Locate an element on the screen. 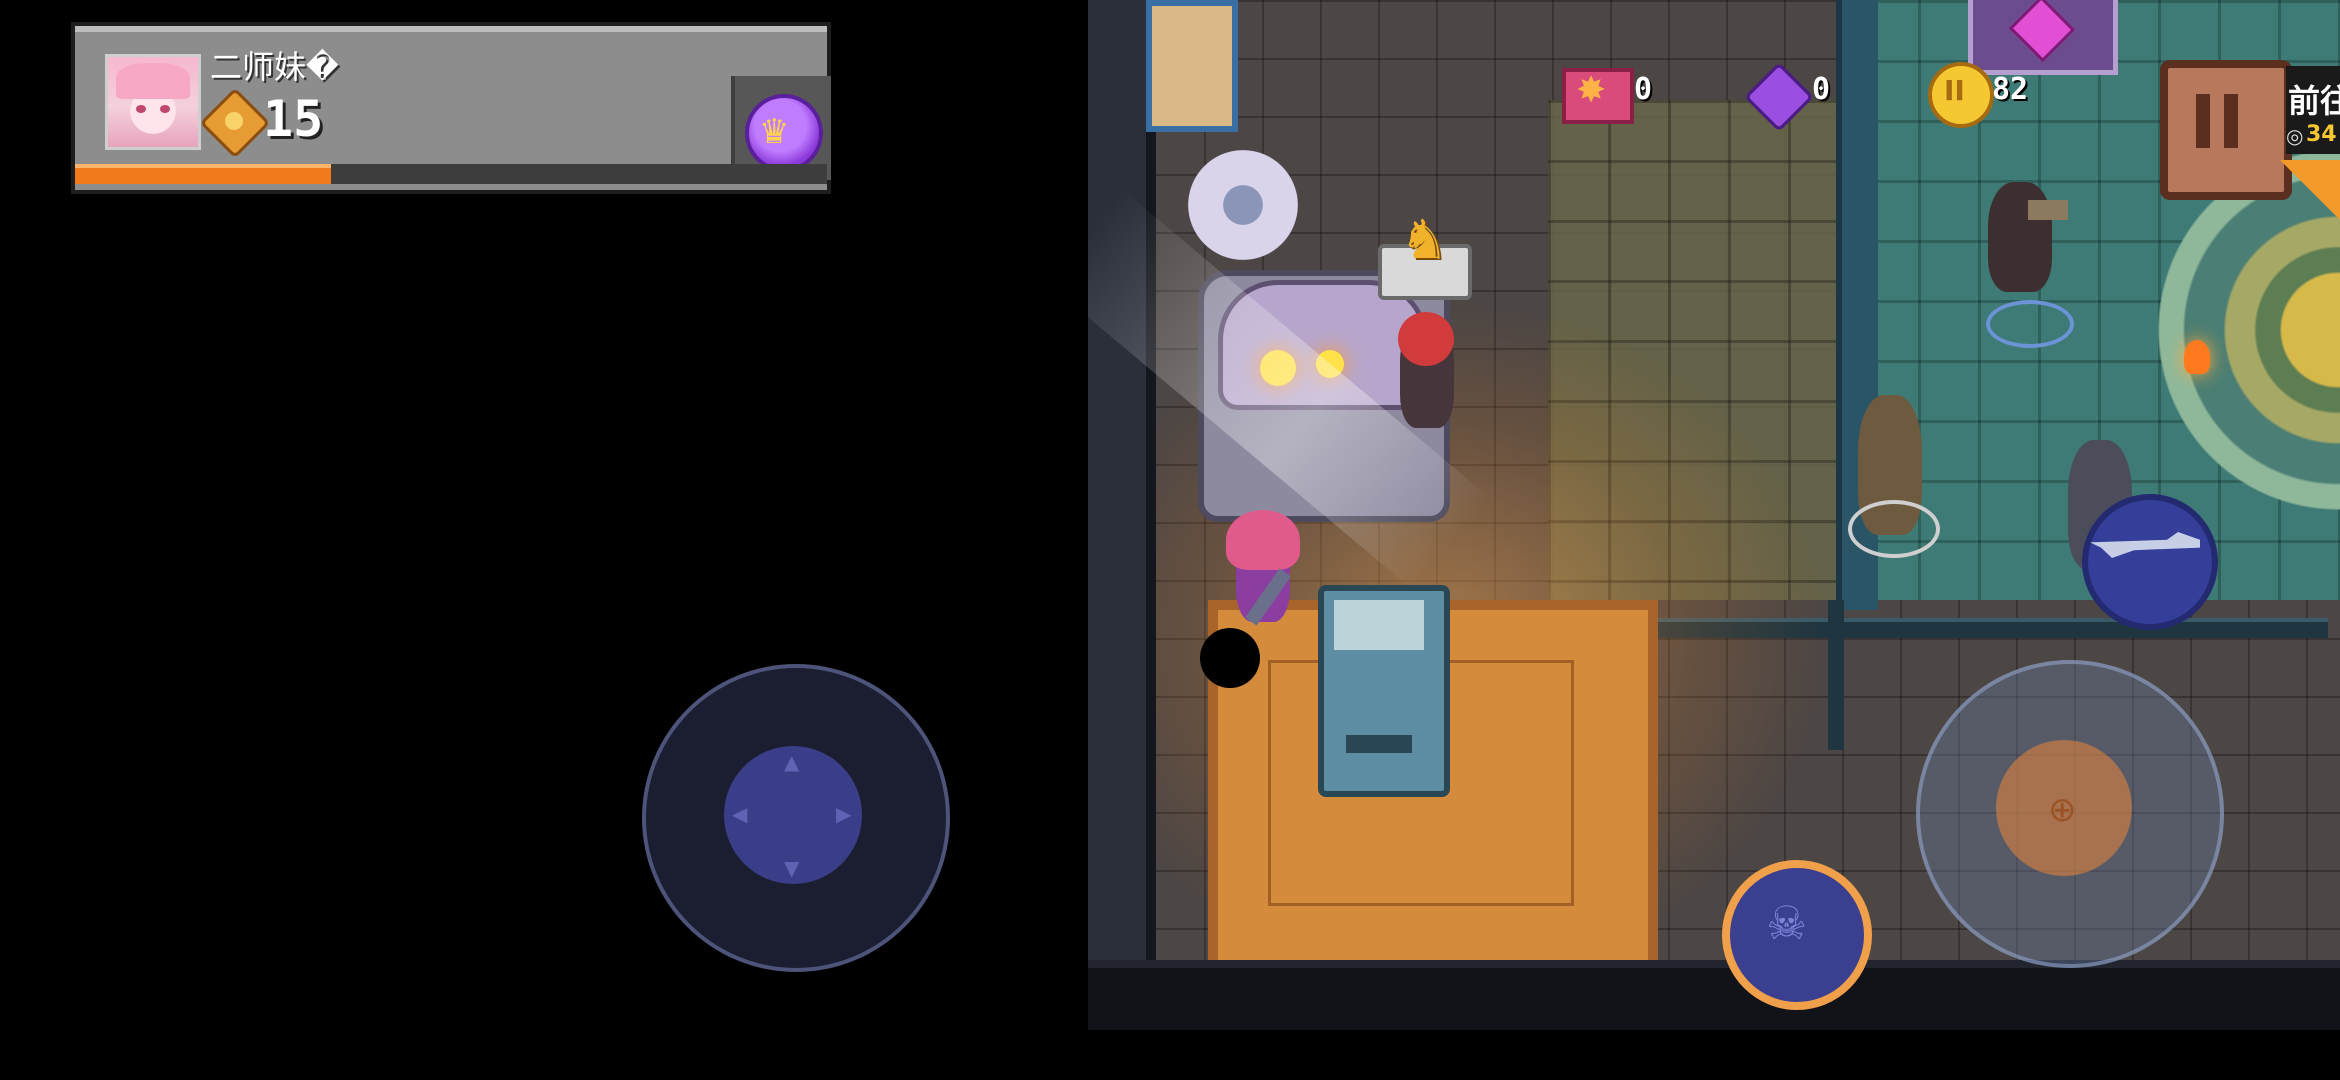 The height and width of the screenshot is (1080, 2340). torch-flame is located at coordinates (2197, 357).